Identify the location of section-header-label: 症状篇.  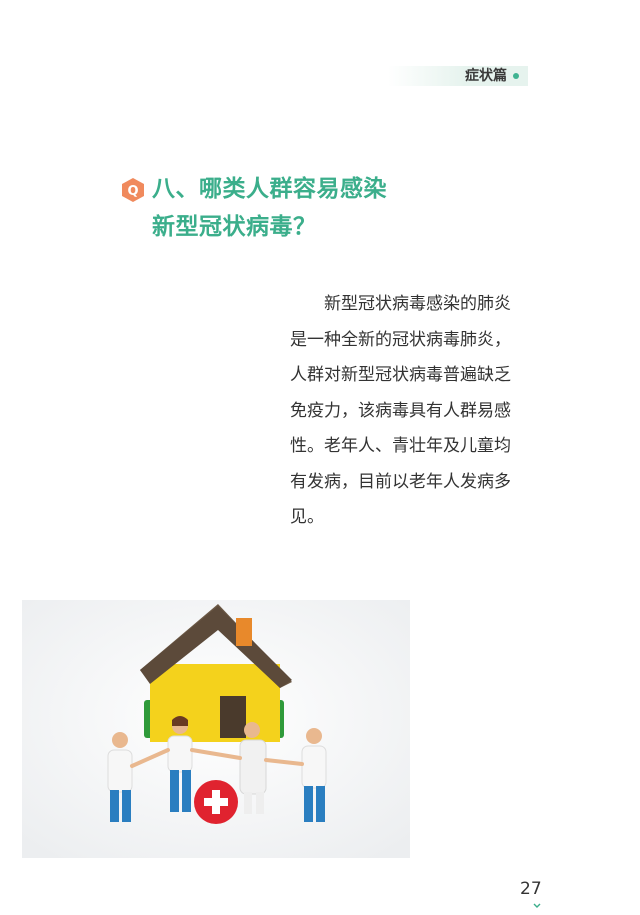
(486, 76).